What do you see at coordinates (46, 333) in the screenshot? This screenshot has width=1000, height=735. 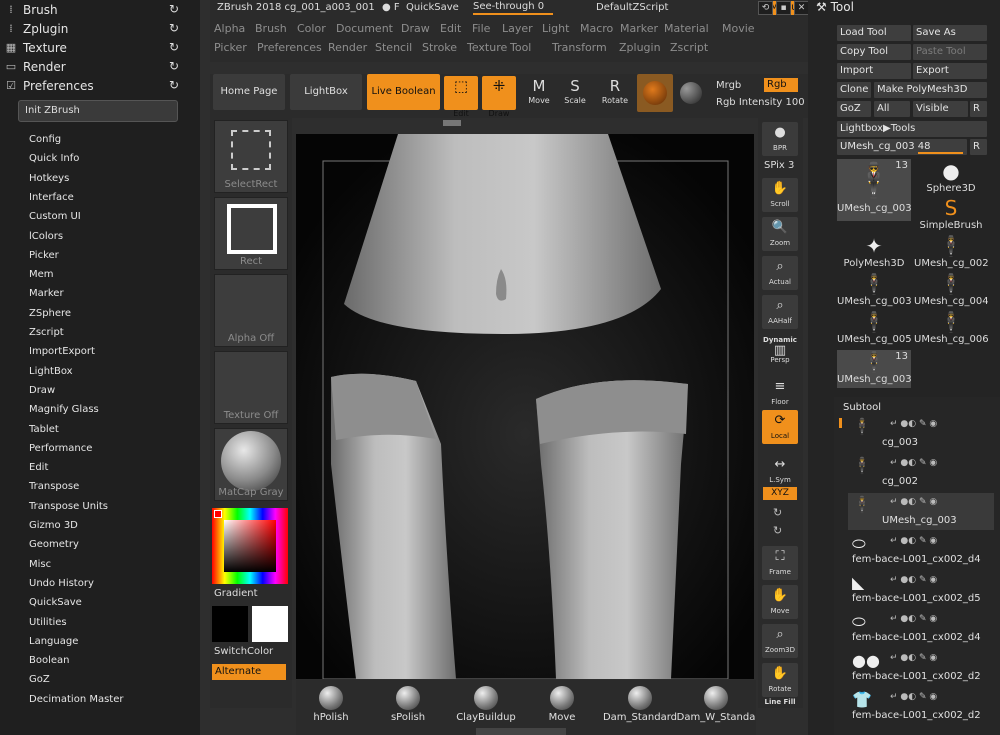 I see `preferences-item: Zscript` at bounding box center [46, 333].